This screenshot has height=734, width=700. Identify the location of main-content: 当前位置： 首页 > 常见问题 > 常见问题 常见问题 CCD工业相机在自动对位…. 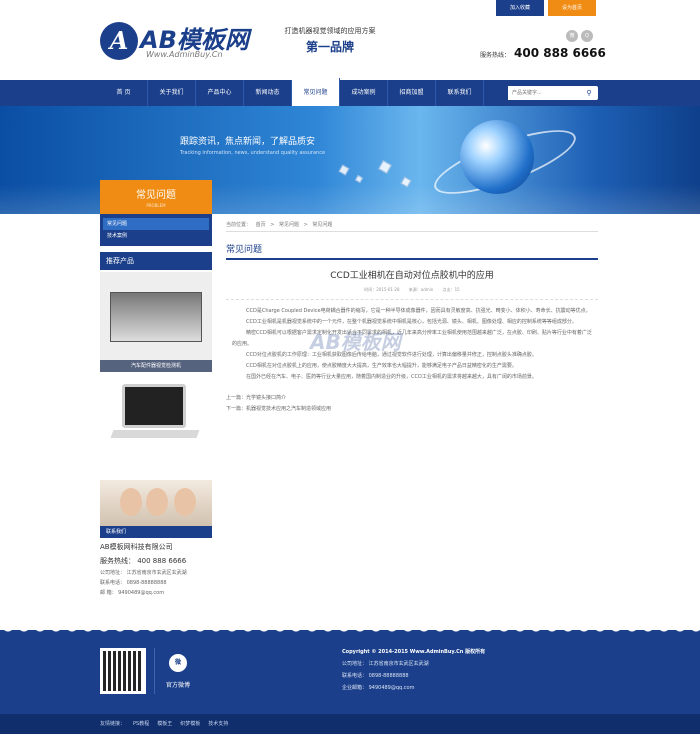
(412, 316).